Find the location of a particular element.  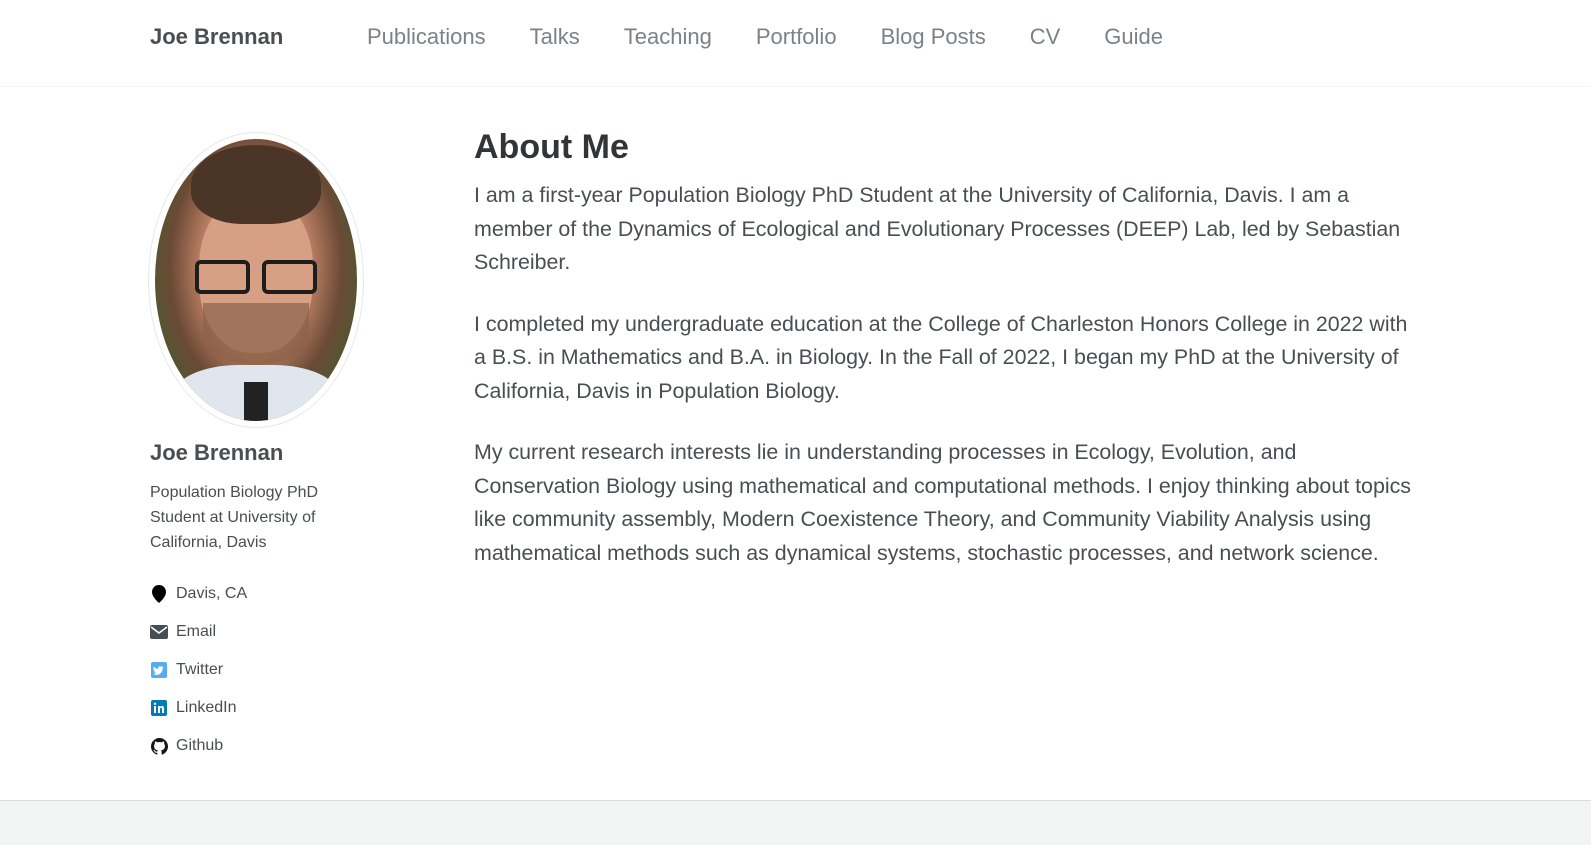

github-label: Github is located at coordinates (200, 745).